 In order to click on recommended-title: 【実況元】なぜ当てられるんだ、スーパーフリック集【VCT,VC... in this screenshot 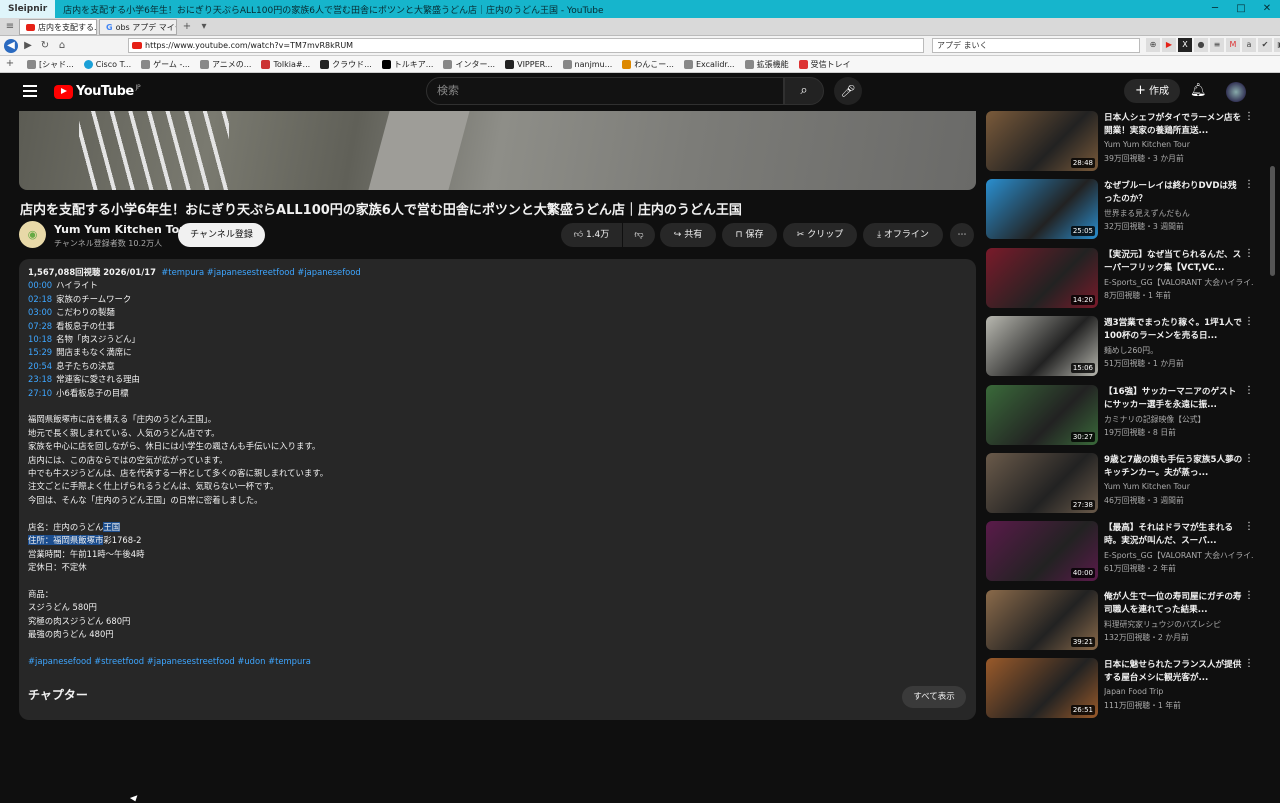, I will do `click(1174, 262)`.